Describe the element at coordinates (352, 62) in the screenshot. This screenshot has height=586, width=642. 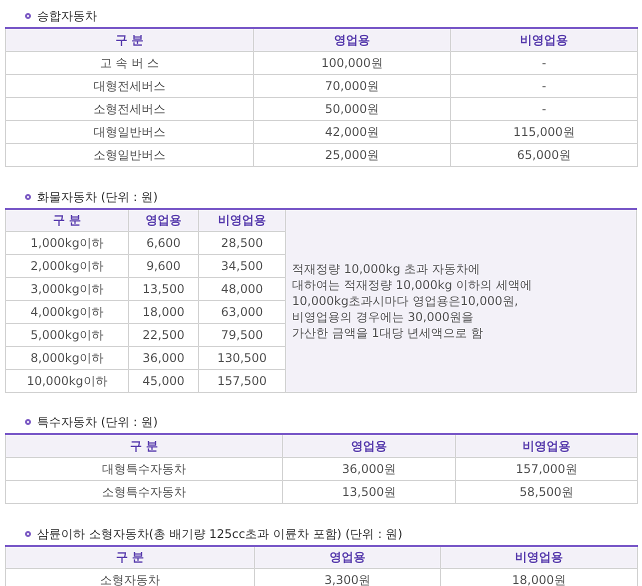
I see `table-cell: 100,000원` at that location.